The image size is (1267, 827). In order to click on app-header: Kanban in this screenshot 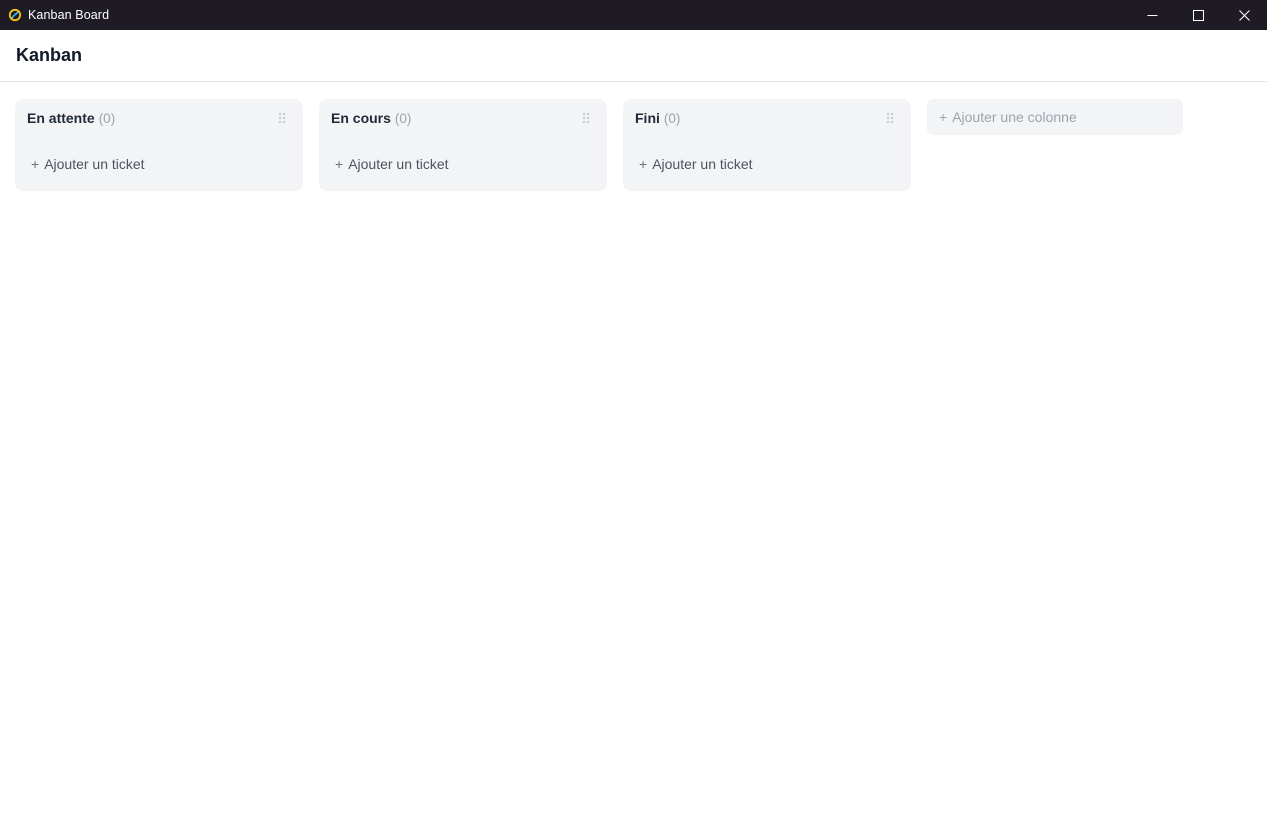, I will do `click(633, 56)`.